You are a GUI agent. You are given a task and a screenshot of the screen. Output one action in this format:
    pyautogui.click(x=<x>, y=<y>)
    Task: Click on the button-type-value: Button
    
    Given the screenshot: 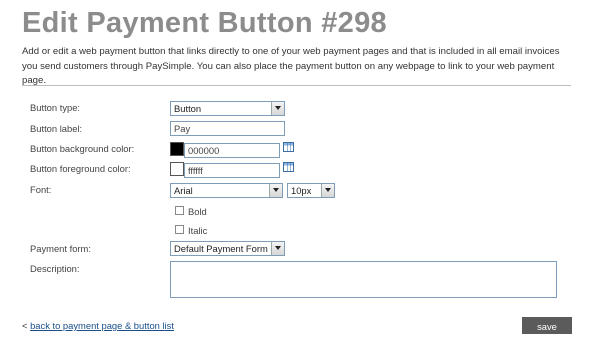 What is the action you would take?
    pyautogui.click(x=188, y=108)
    